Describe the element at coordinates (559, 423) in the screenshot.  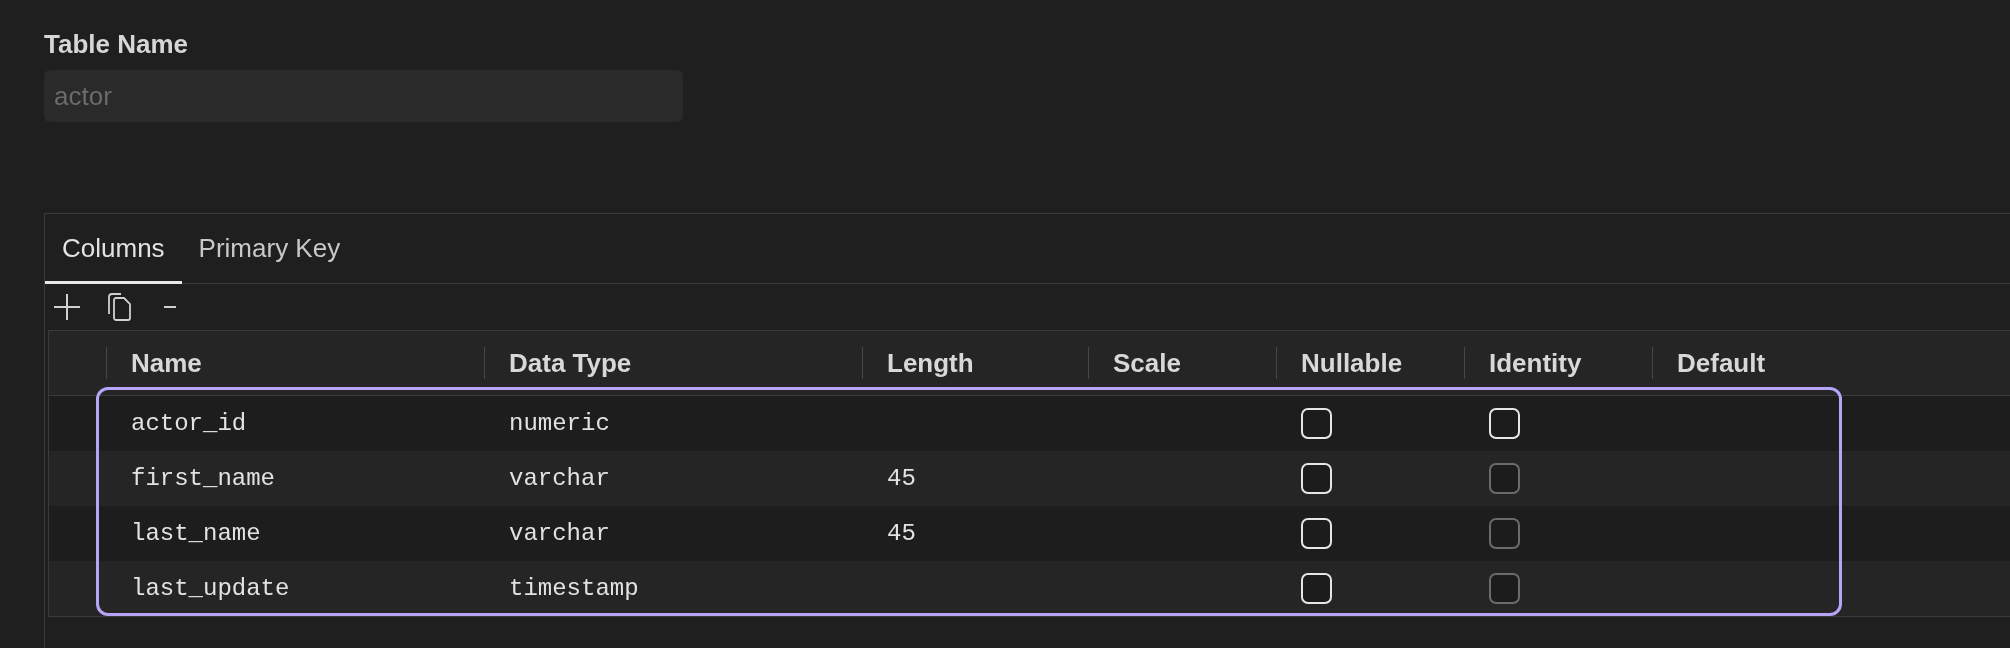
I see `table-cell: numeric` at that location.